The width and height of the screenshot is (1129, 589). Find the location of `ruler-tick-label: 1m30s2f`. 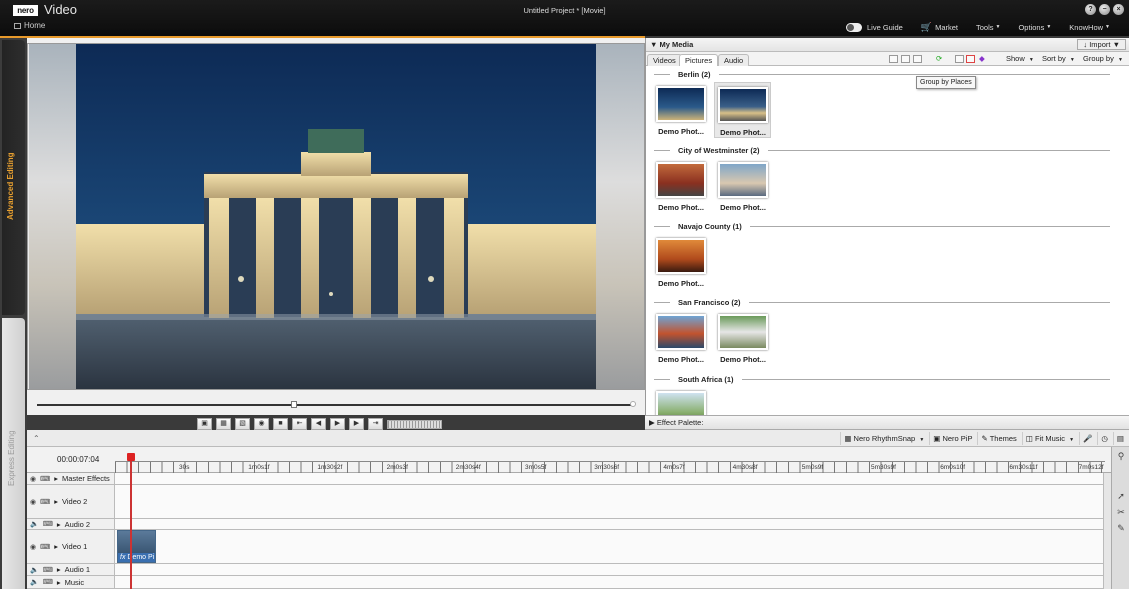

ruler-tick-label: 1m30s2f is located at coordinates (330, 467).